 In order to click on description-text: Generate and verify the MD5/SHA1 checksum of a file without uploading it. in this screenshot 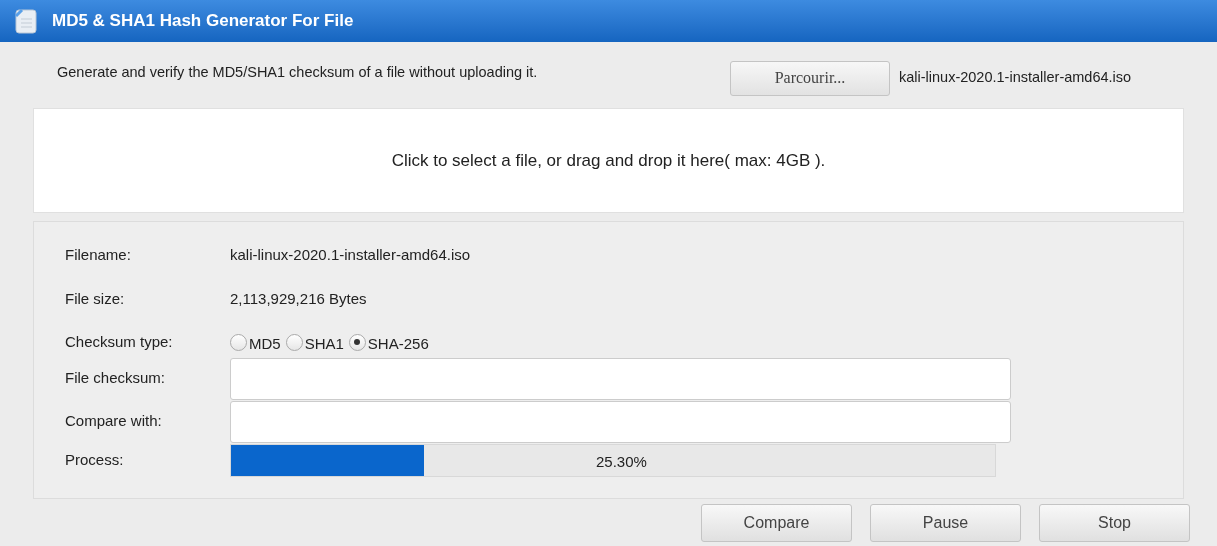, I will do `click(298, 73)`.